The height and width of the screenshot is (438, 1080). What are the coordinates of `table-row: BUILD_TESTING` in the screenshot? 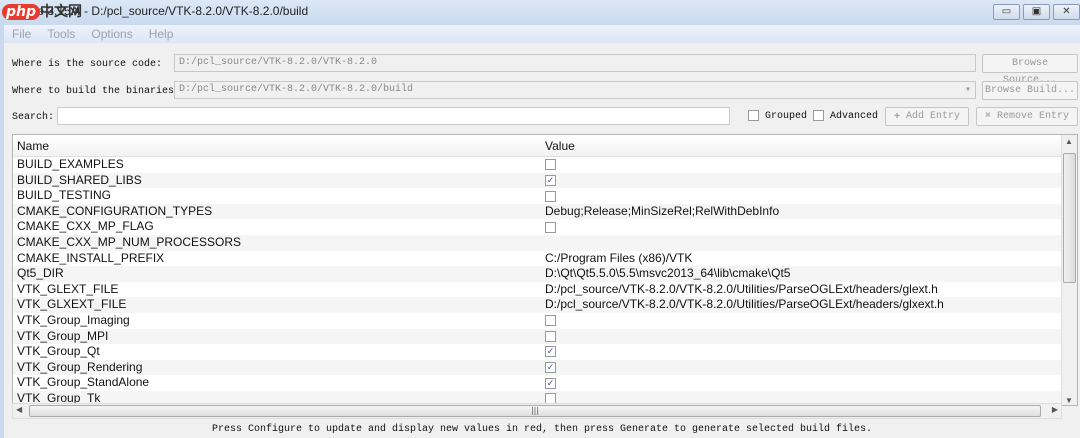 It's located at (545, 196).